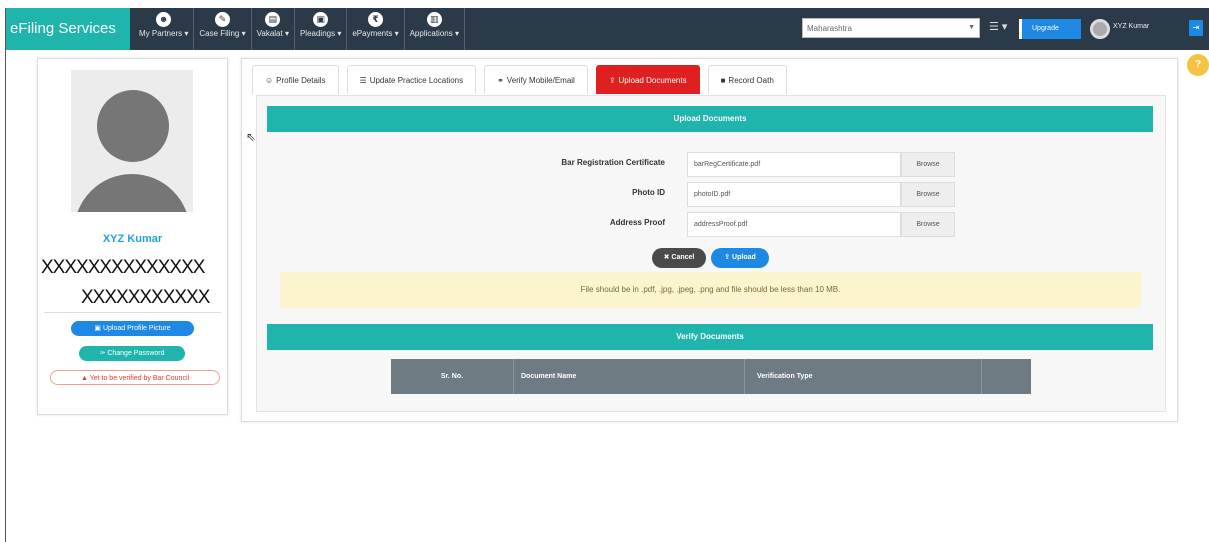  Describe the element at coordinates (1050, 29) in the screenshot. I see `upgrade-button: Upgrade` at that location.